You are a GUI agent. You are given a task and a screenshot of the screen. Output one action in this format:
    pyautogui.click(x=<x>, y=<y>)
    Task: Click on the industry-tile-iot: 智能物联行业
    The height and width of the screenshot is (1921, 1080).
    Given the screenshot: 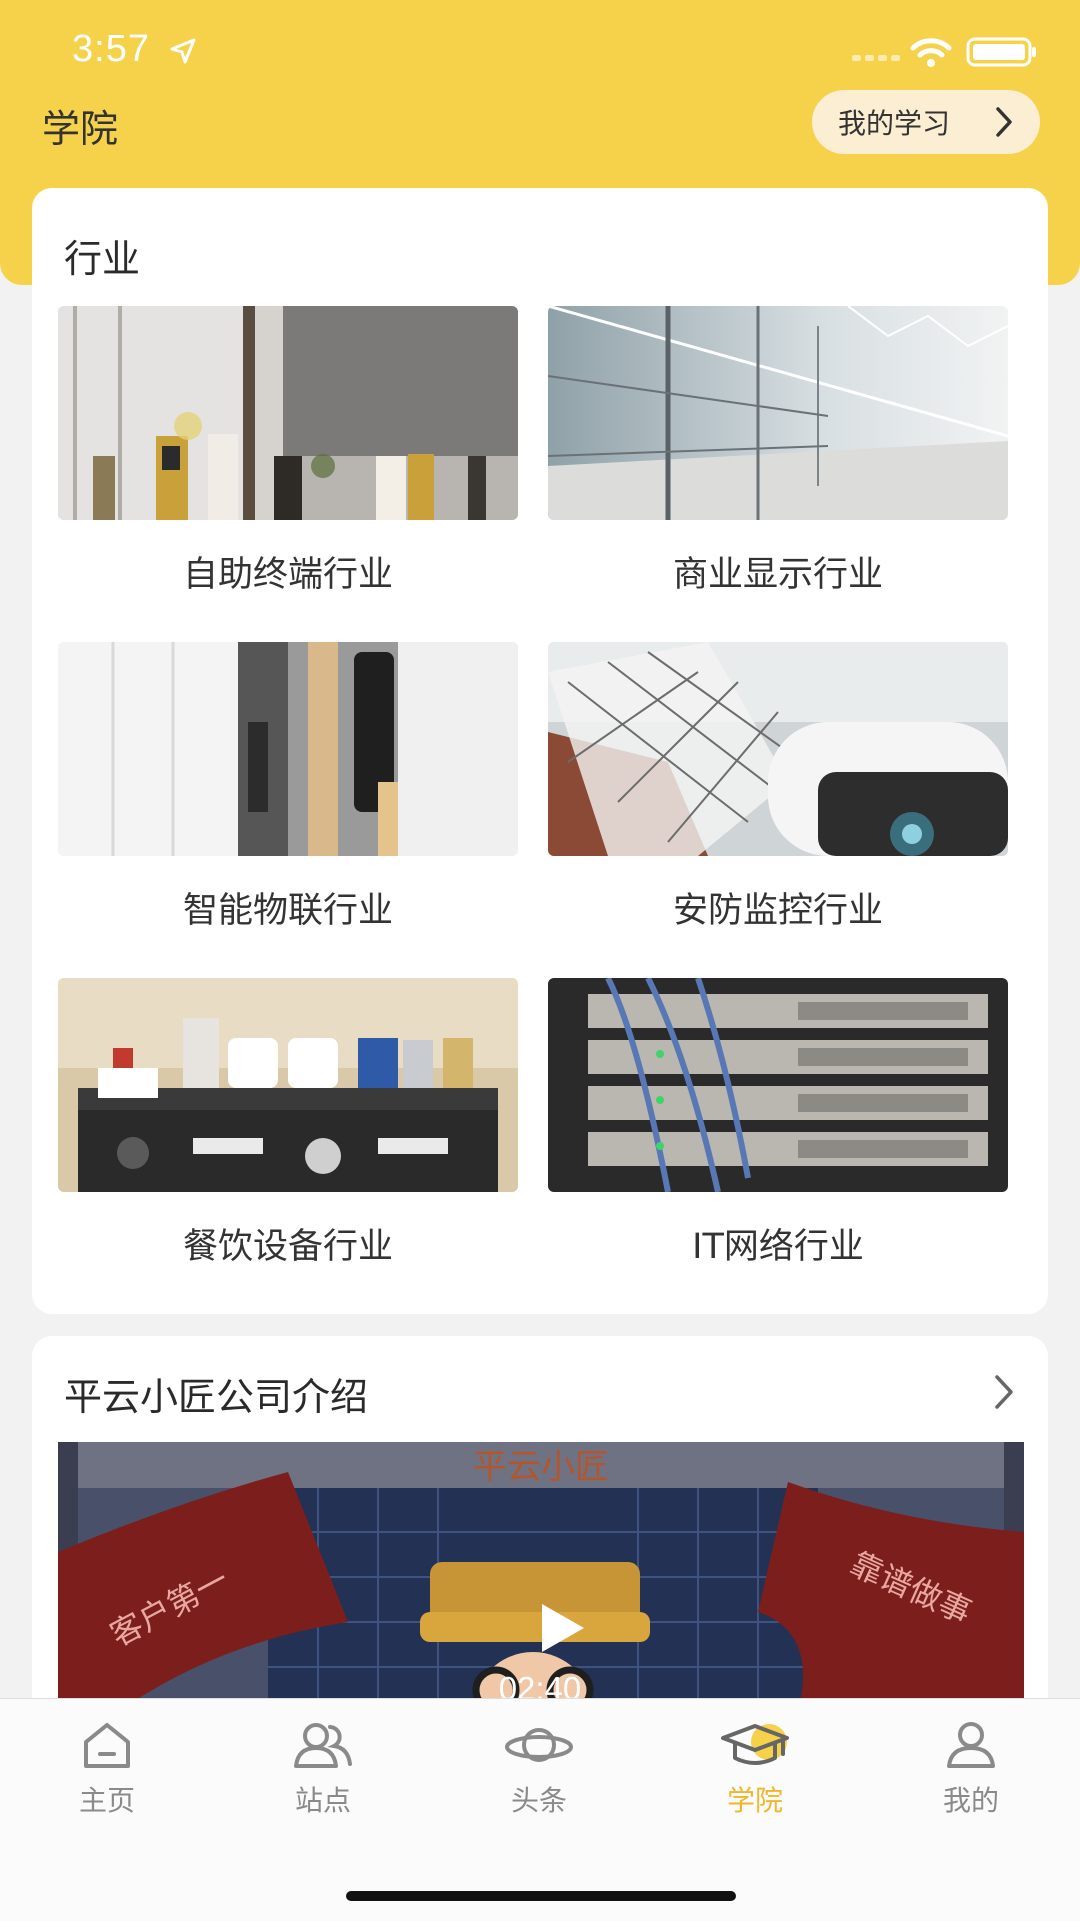 What is the action you would take?
    pyautogui.click(x=288, y=786)
    